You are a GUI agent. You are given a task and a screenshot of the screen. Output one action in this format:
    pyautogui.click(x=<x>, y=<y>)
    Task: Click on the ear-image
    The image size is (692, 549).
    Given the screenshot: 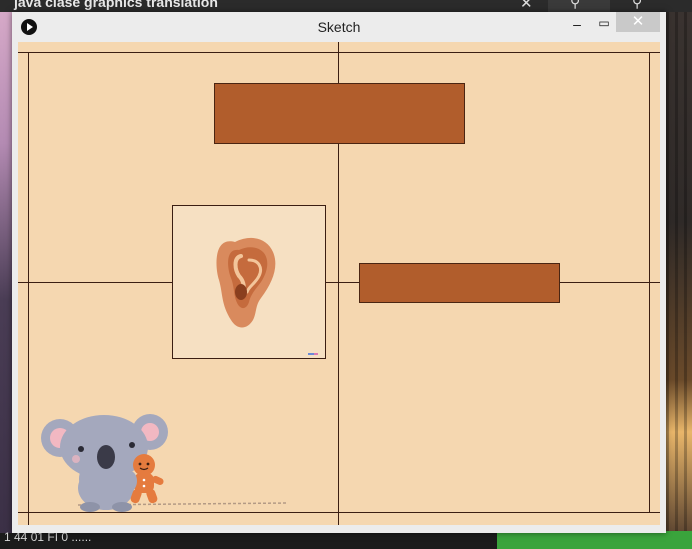 What is the action you would take?
    pyautogui.click(x=249, y=282)
    